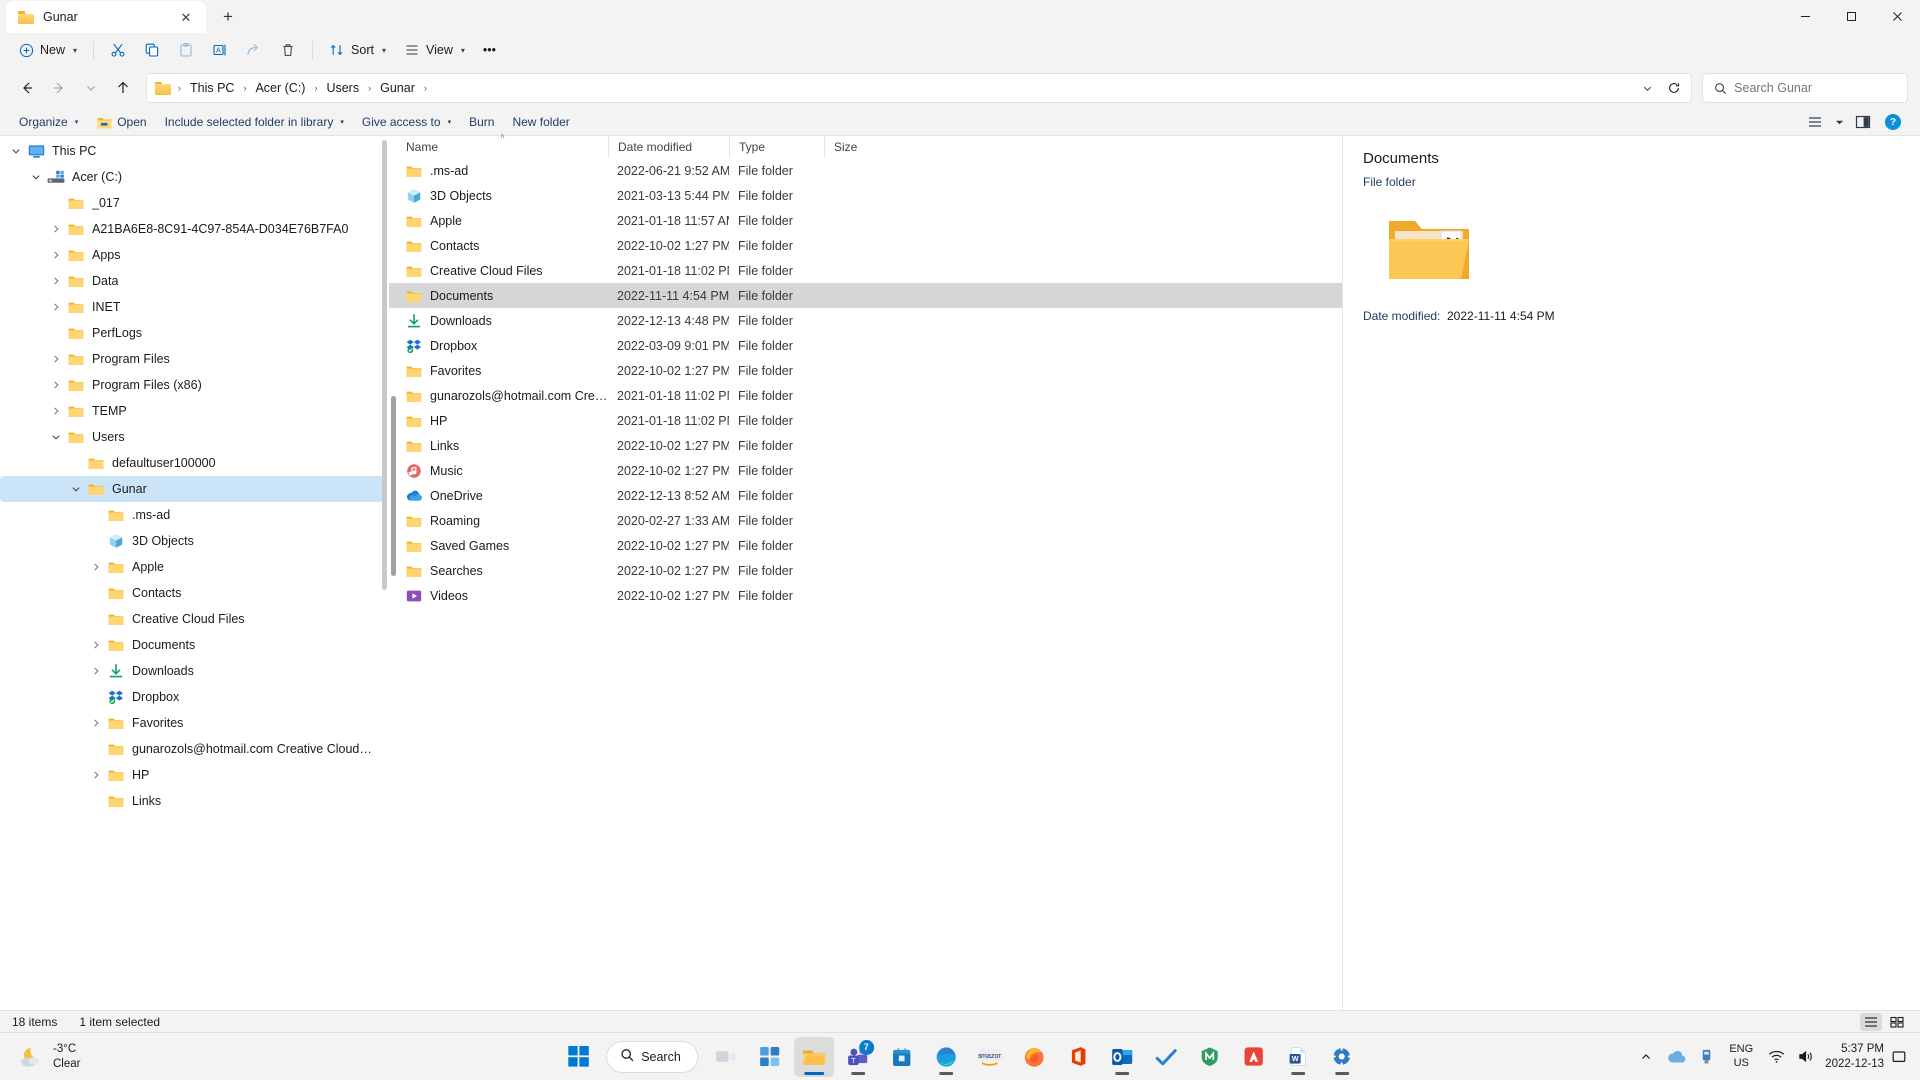 This screenshot has height=1080, width=1920. I want to click on tree-item-favorites: Favorites, so click(191, 723).